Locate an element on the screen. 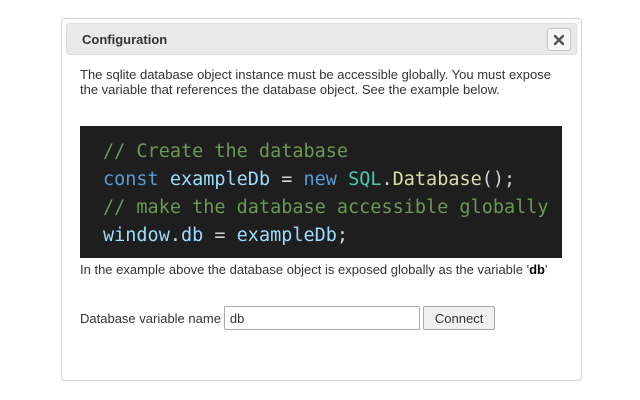 Image resolution: width=640 pixels, height=400 pixels. code-function: Database is located at coordinates (437, 179).